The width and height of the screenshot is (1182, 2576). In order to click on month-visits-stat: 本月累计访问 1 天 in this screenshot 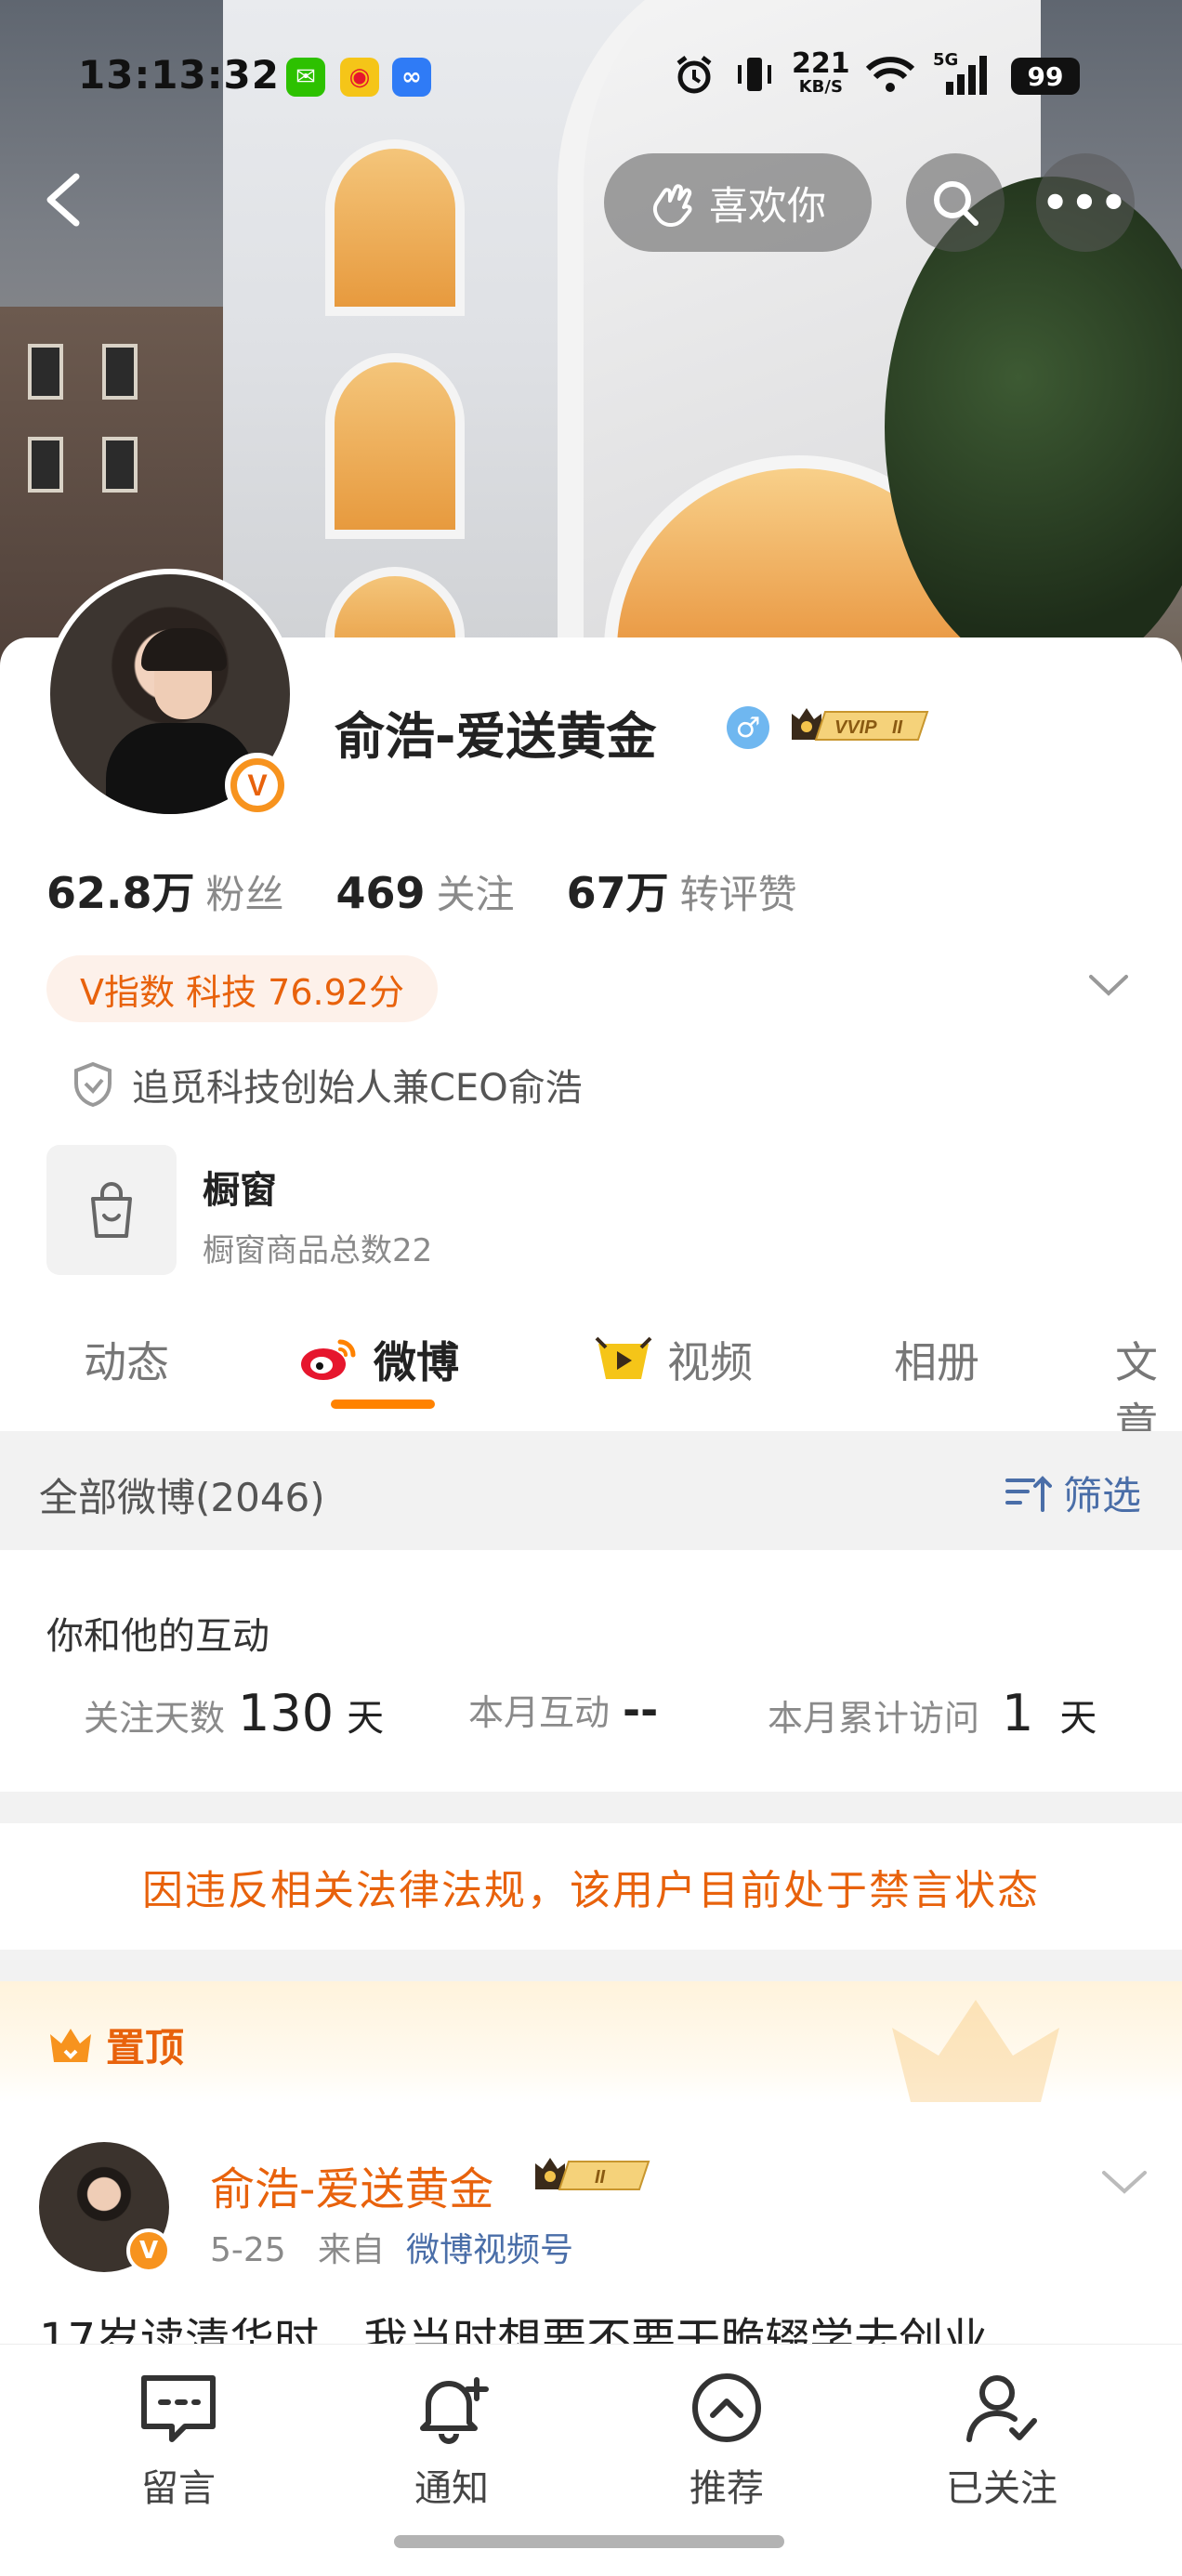, I will do `click(932, 1713)`.